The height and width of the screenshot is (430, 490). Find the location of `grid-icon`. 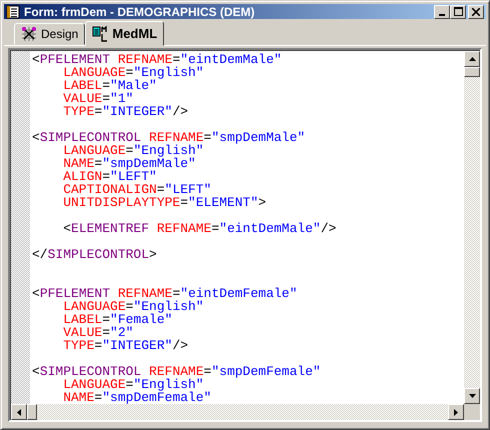

grid-icon is located at coordinates (29, 34).